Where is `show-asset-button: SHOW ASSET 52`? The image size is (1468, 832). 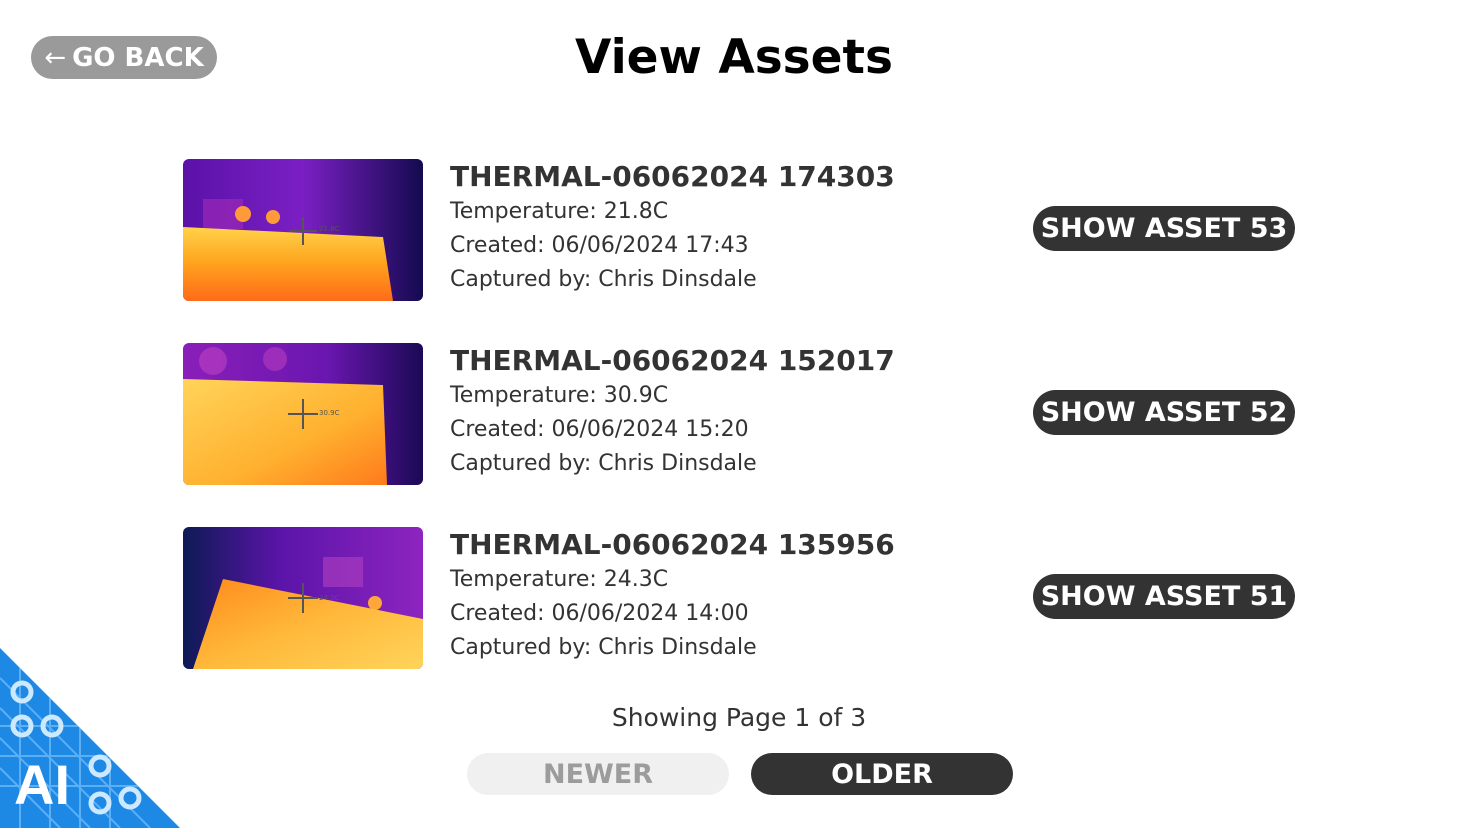 show-asset-button: SHOW ASSET 52 is located at coordinates (1164, 412).